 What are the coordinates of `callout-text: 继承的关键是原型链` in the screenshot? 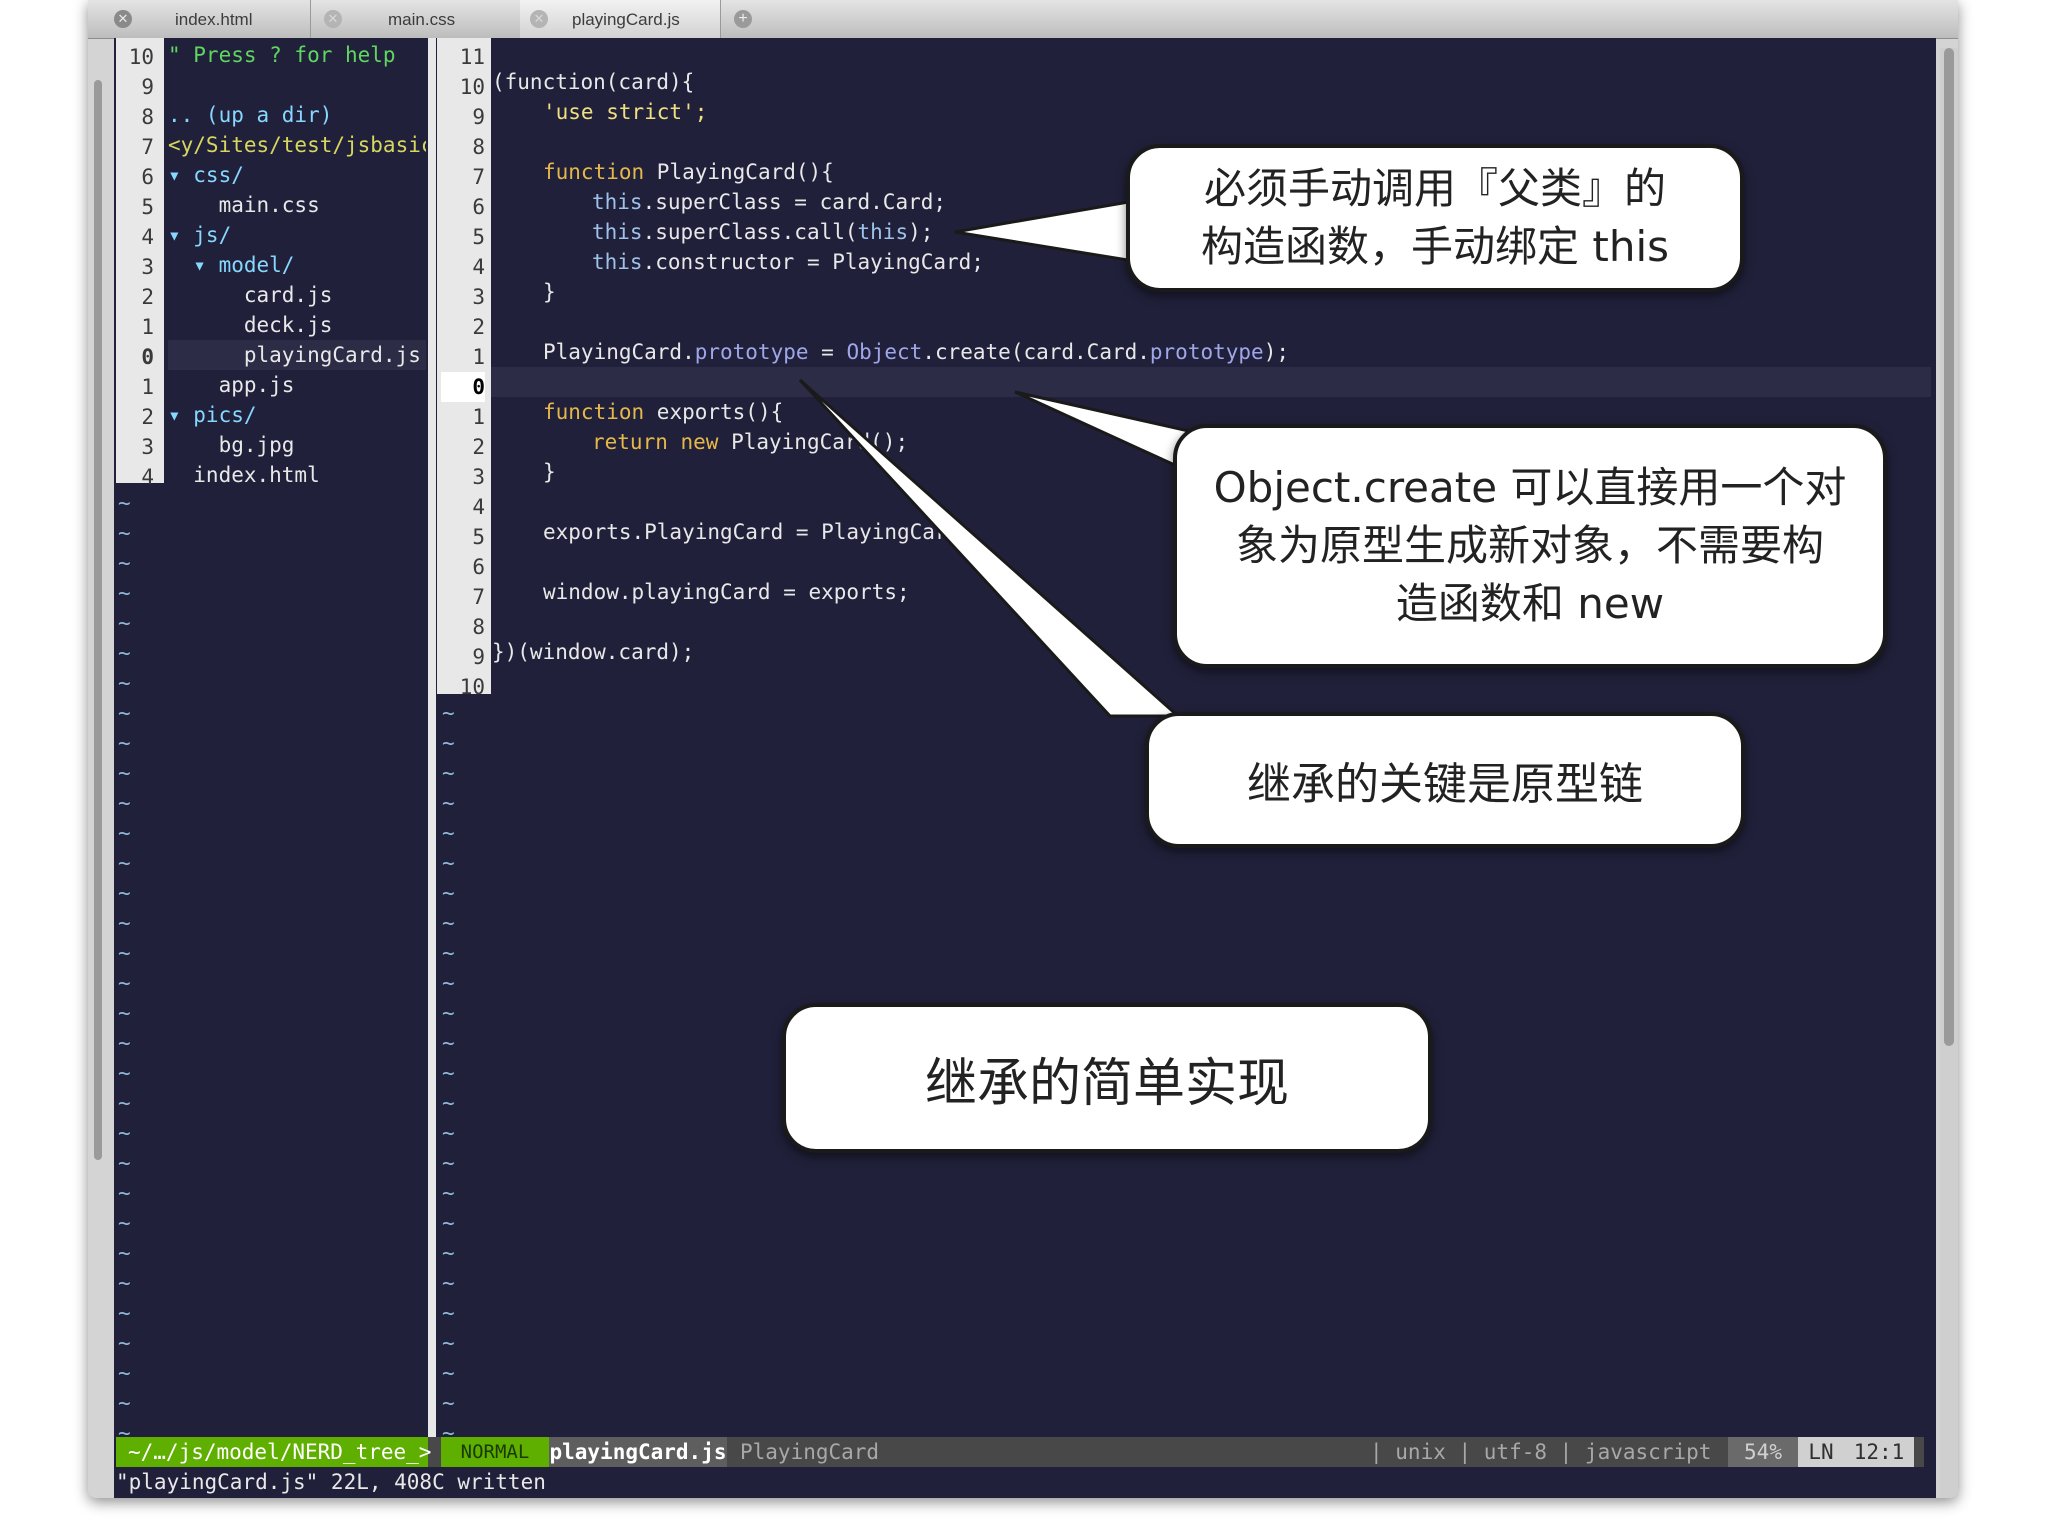 It's located at (1445, 784).